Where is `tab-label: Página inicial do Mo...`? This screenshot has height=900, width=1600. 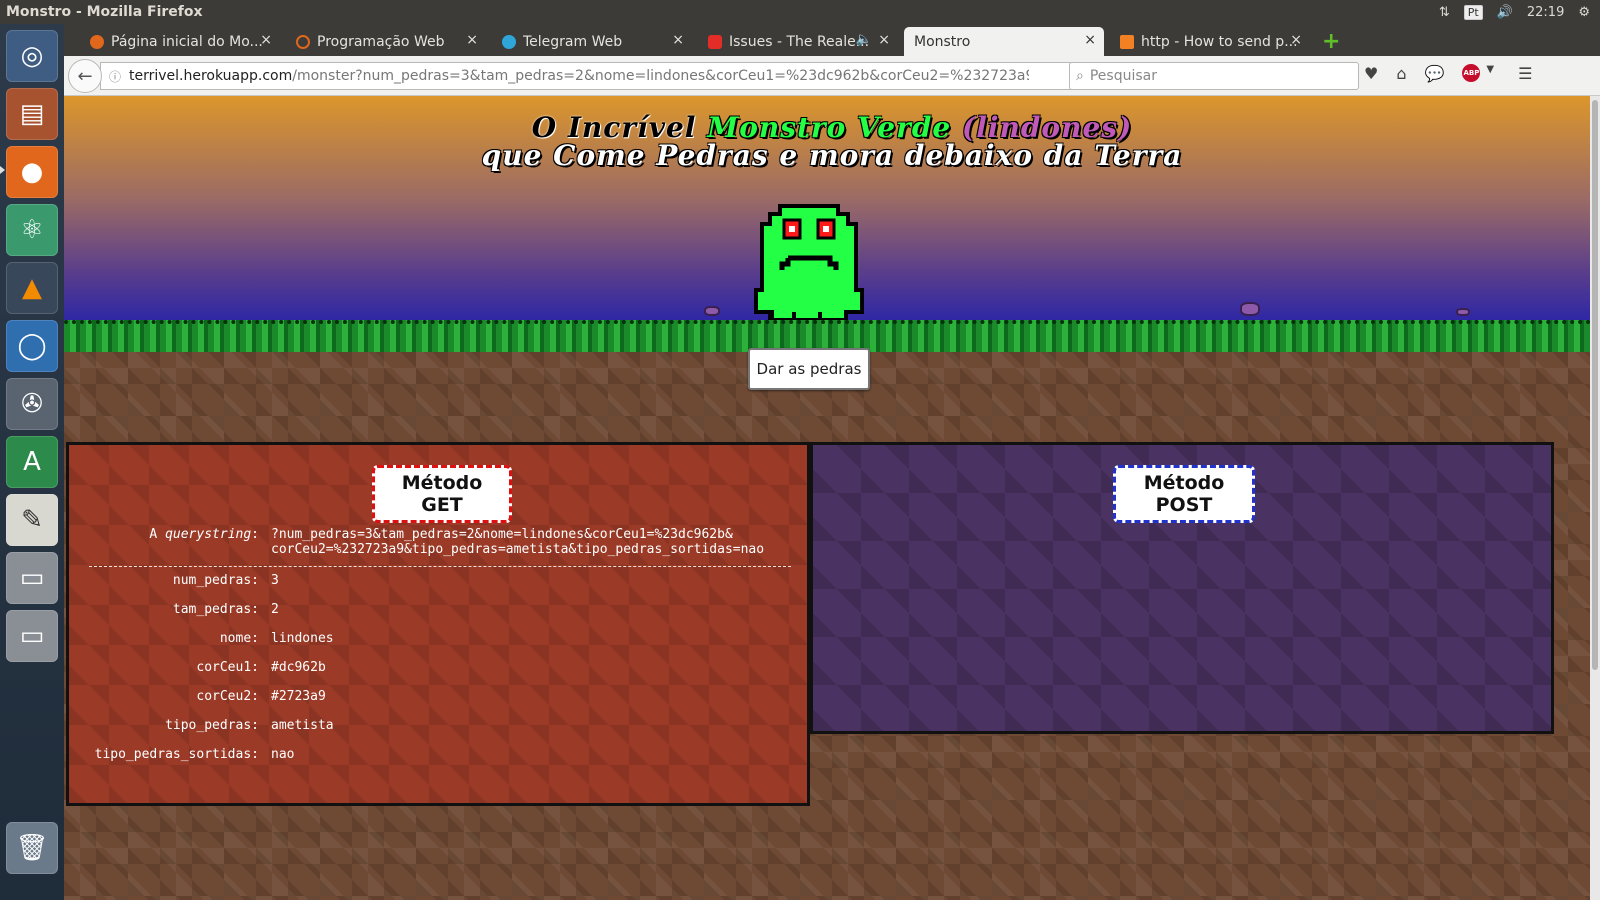 tab-label: Página inicial do Mo... is located at coordinates (187, 41).